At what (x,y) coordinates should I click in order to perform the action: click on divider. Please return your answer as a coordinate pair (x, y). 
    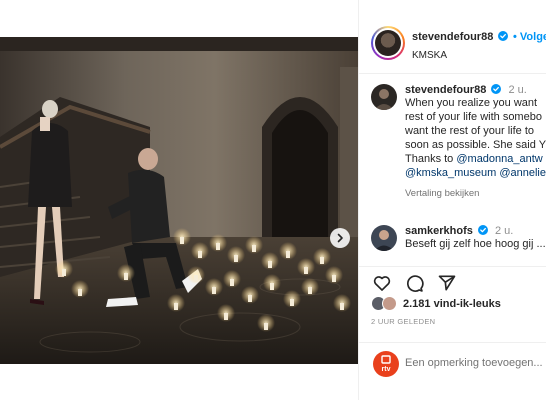
    Looking at the image, I should click on (452, 73).